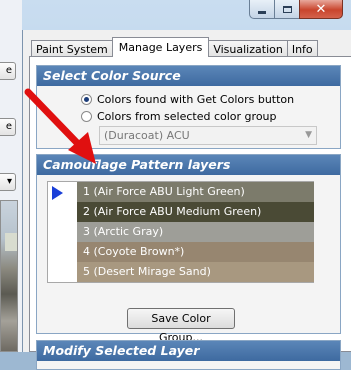  I want to click on left-panel: e e ▾, so click(11, 176).